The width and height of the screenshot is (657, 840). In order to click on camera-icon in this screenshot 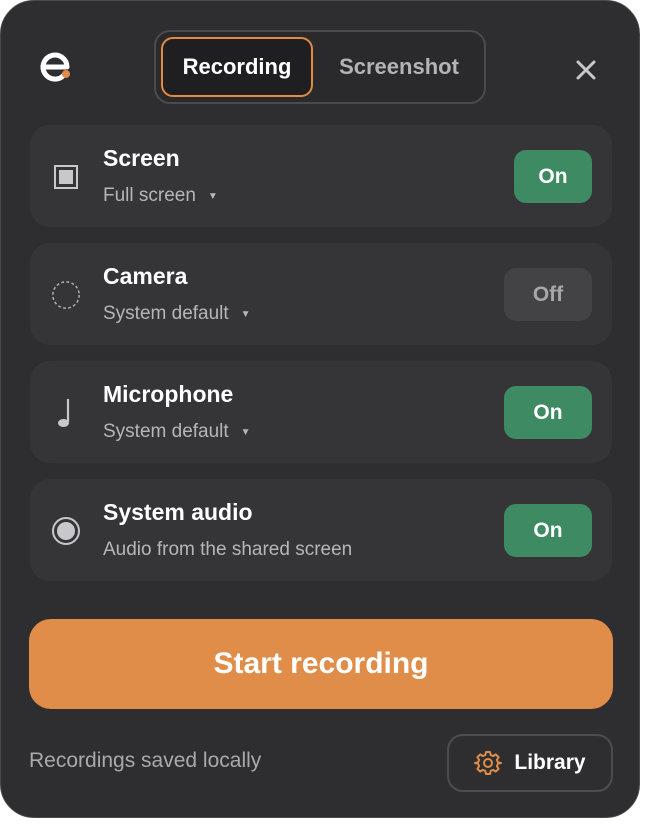, I will do `click(66, 295)`.